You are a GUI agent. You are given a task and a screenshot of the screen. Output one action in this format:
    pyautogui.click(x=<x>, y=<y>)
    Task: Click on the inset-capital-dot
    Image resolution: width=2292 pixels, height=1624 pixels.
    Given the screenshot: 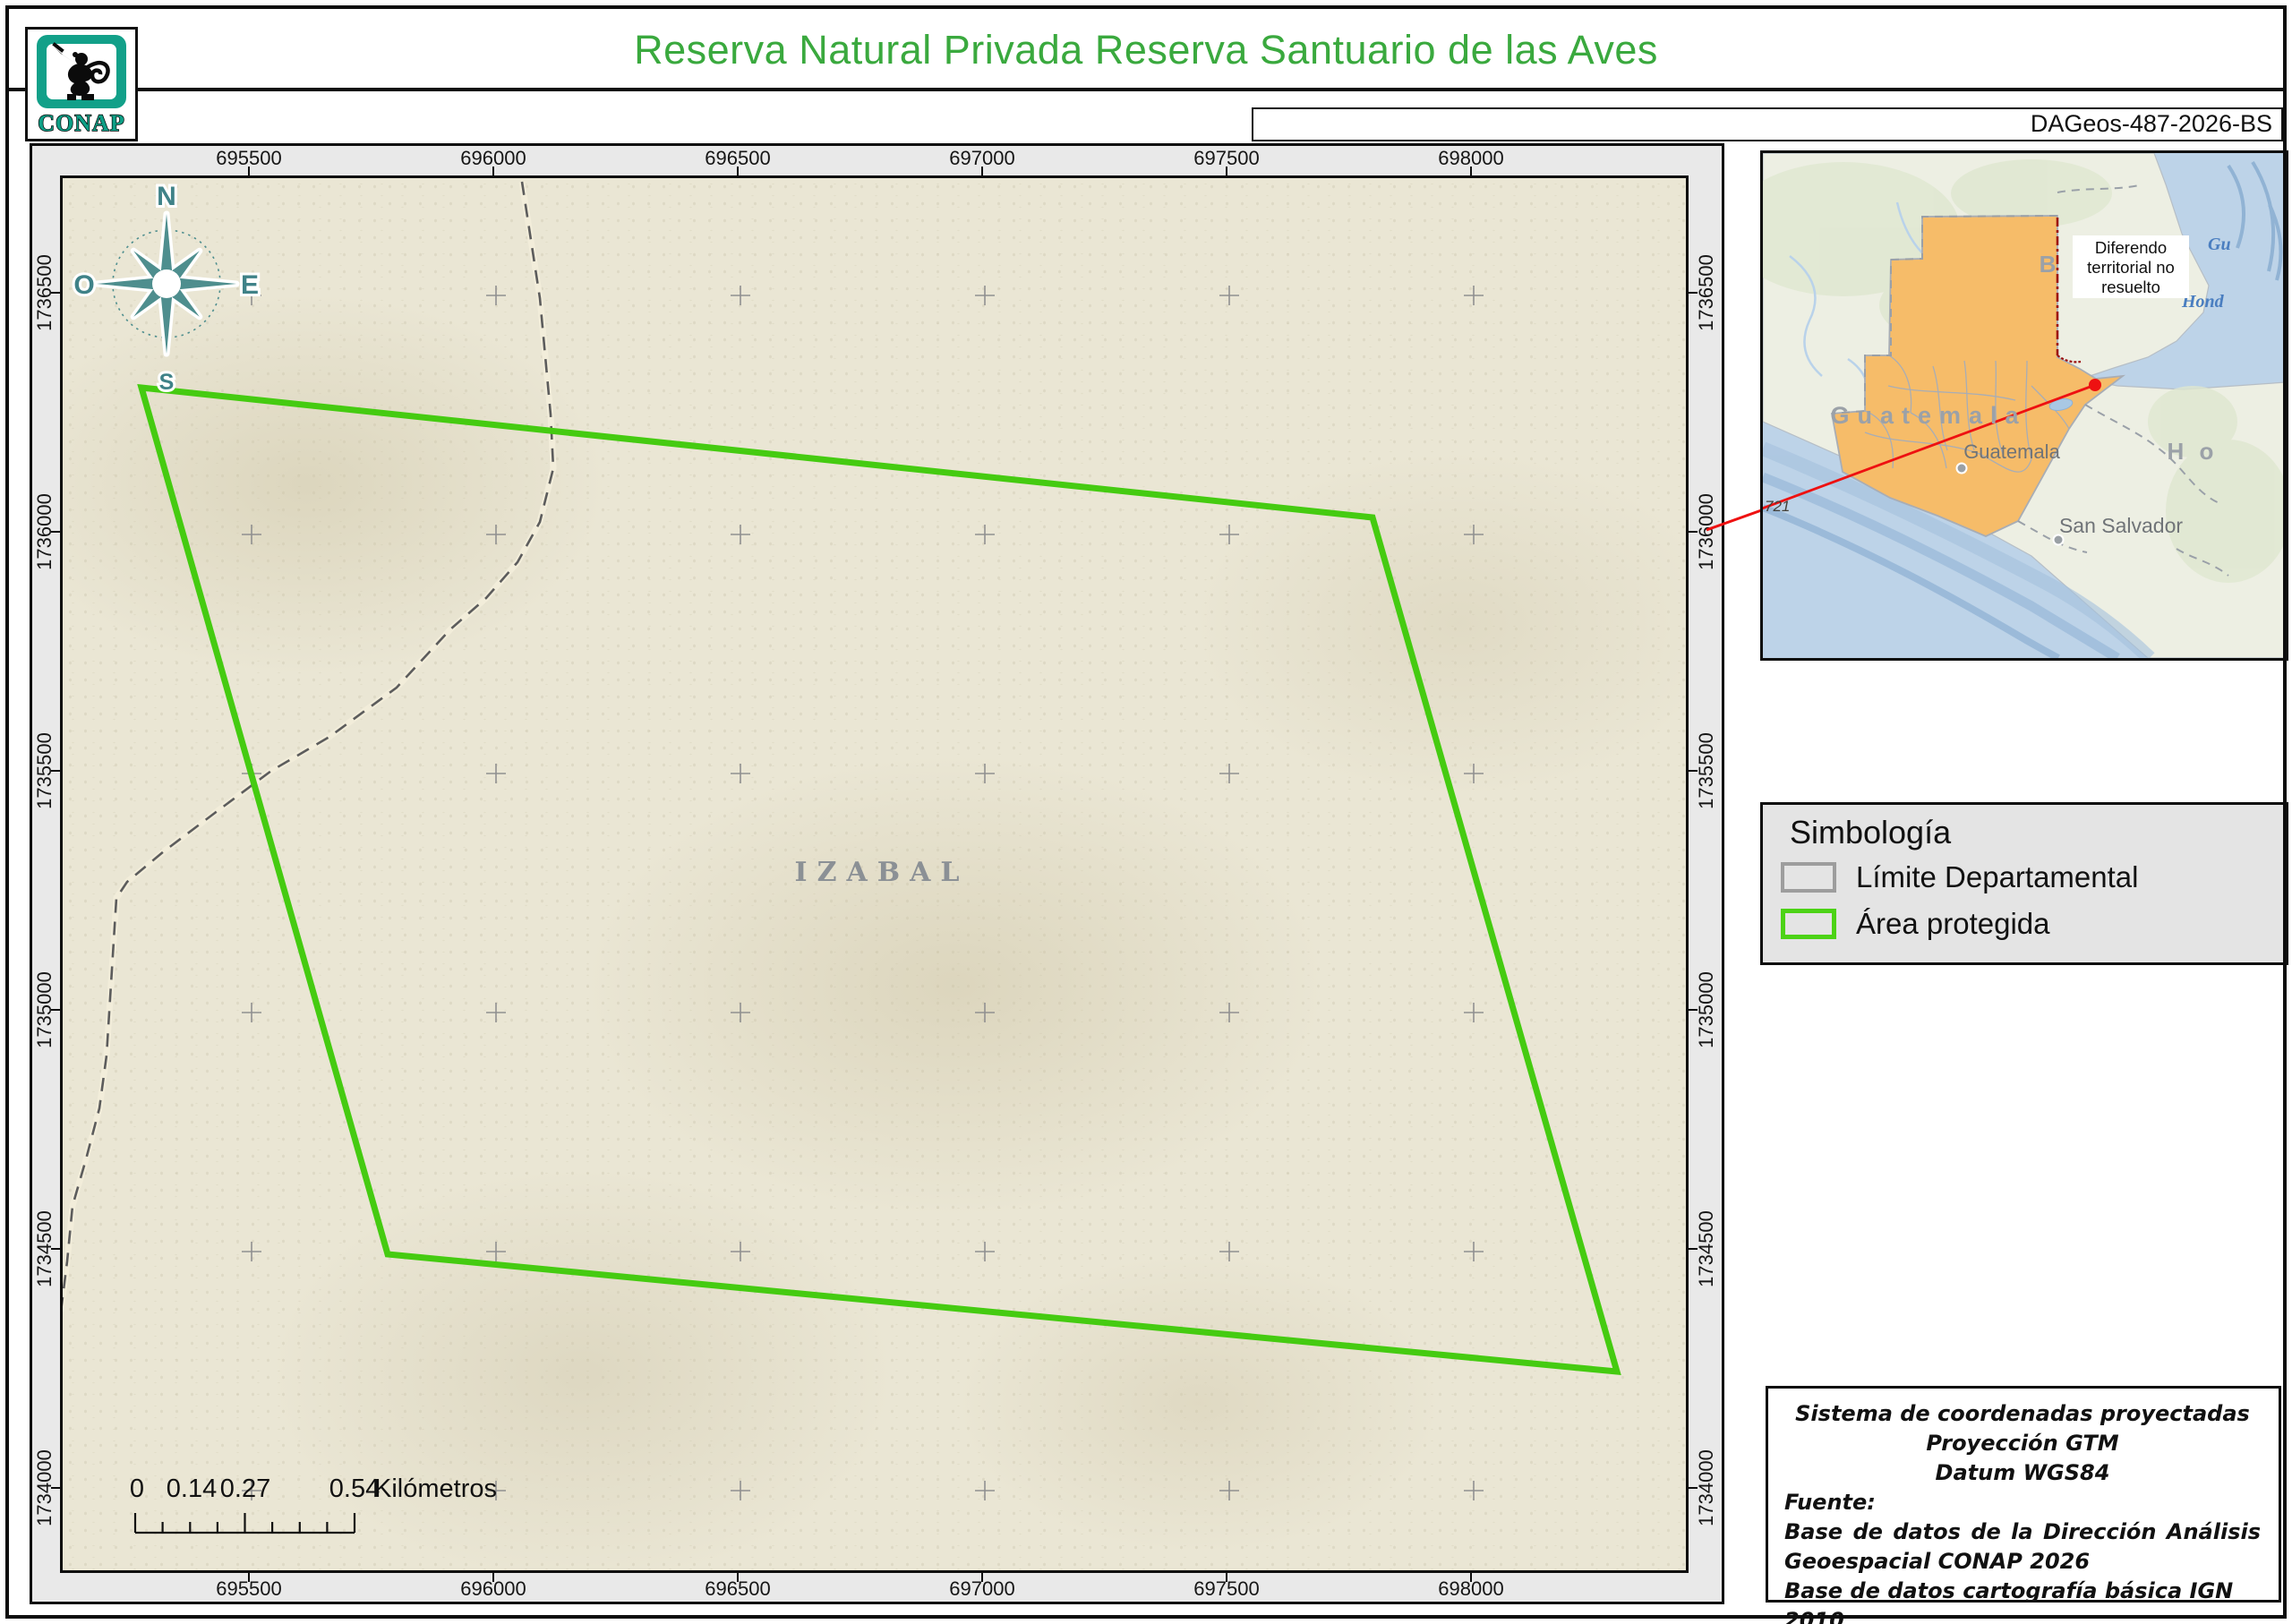 What is the action you would take?
    pyautogui.click(x=1961, y=468)
    